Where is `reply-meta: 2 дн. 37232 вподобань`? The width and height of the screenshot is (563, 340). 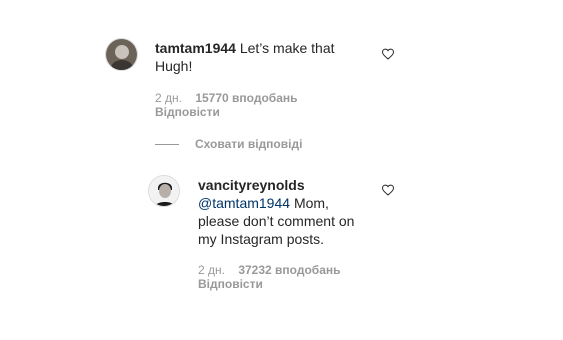
reply-meta: 2 дн. 37232 вподобань is located at coordinates (269, 270).